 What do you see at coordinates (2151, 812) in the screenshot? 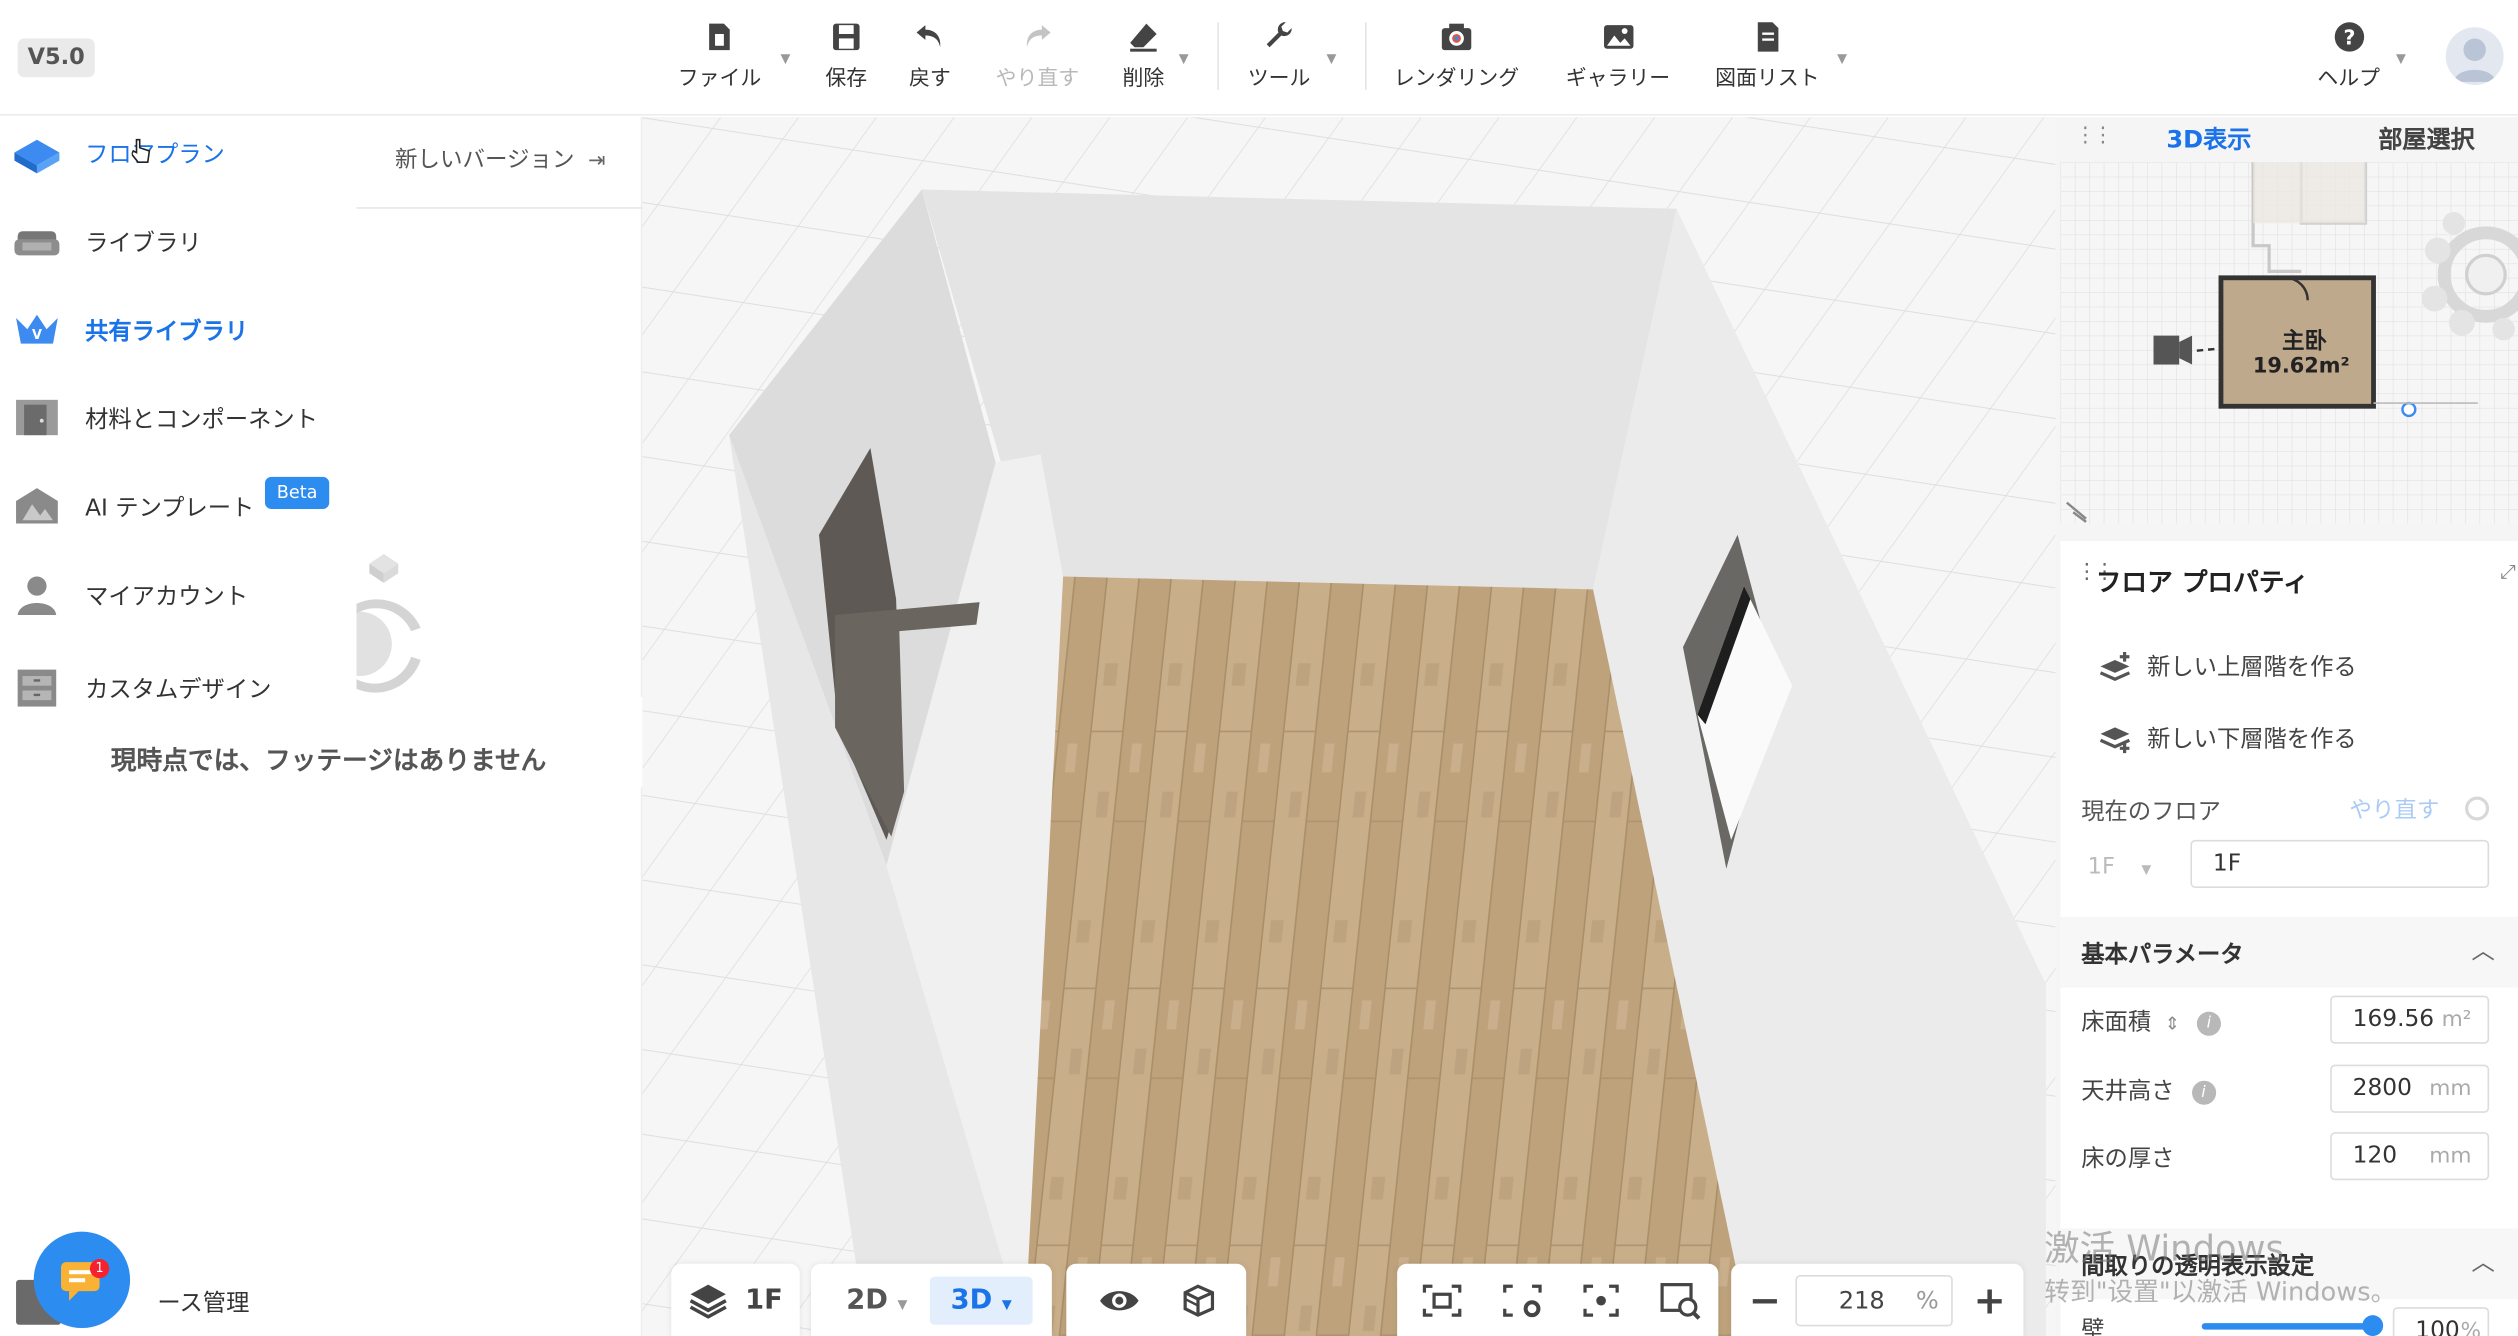
I see `current-floor-label: 現在のフロア` at bounding box center [2151, 812].